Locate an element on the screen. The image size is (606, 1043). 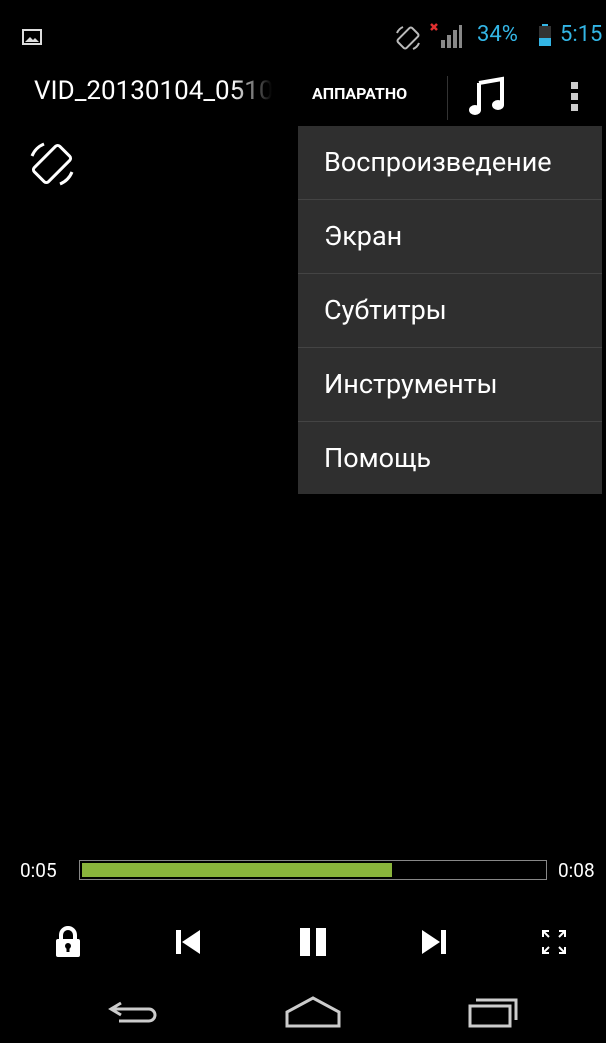
back-icon is located at coordinates (132, 1012).